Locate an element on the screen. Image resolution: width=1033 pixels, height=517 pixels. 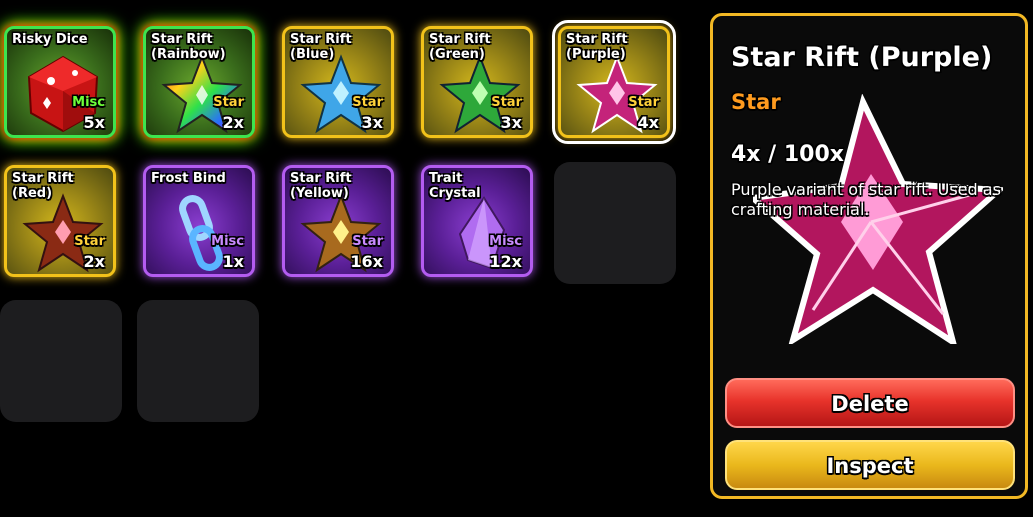
delete-button: Delete is located at coordinates (870, 403).